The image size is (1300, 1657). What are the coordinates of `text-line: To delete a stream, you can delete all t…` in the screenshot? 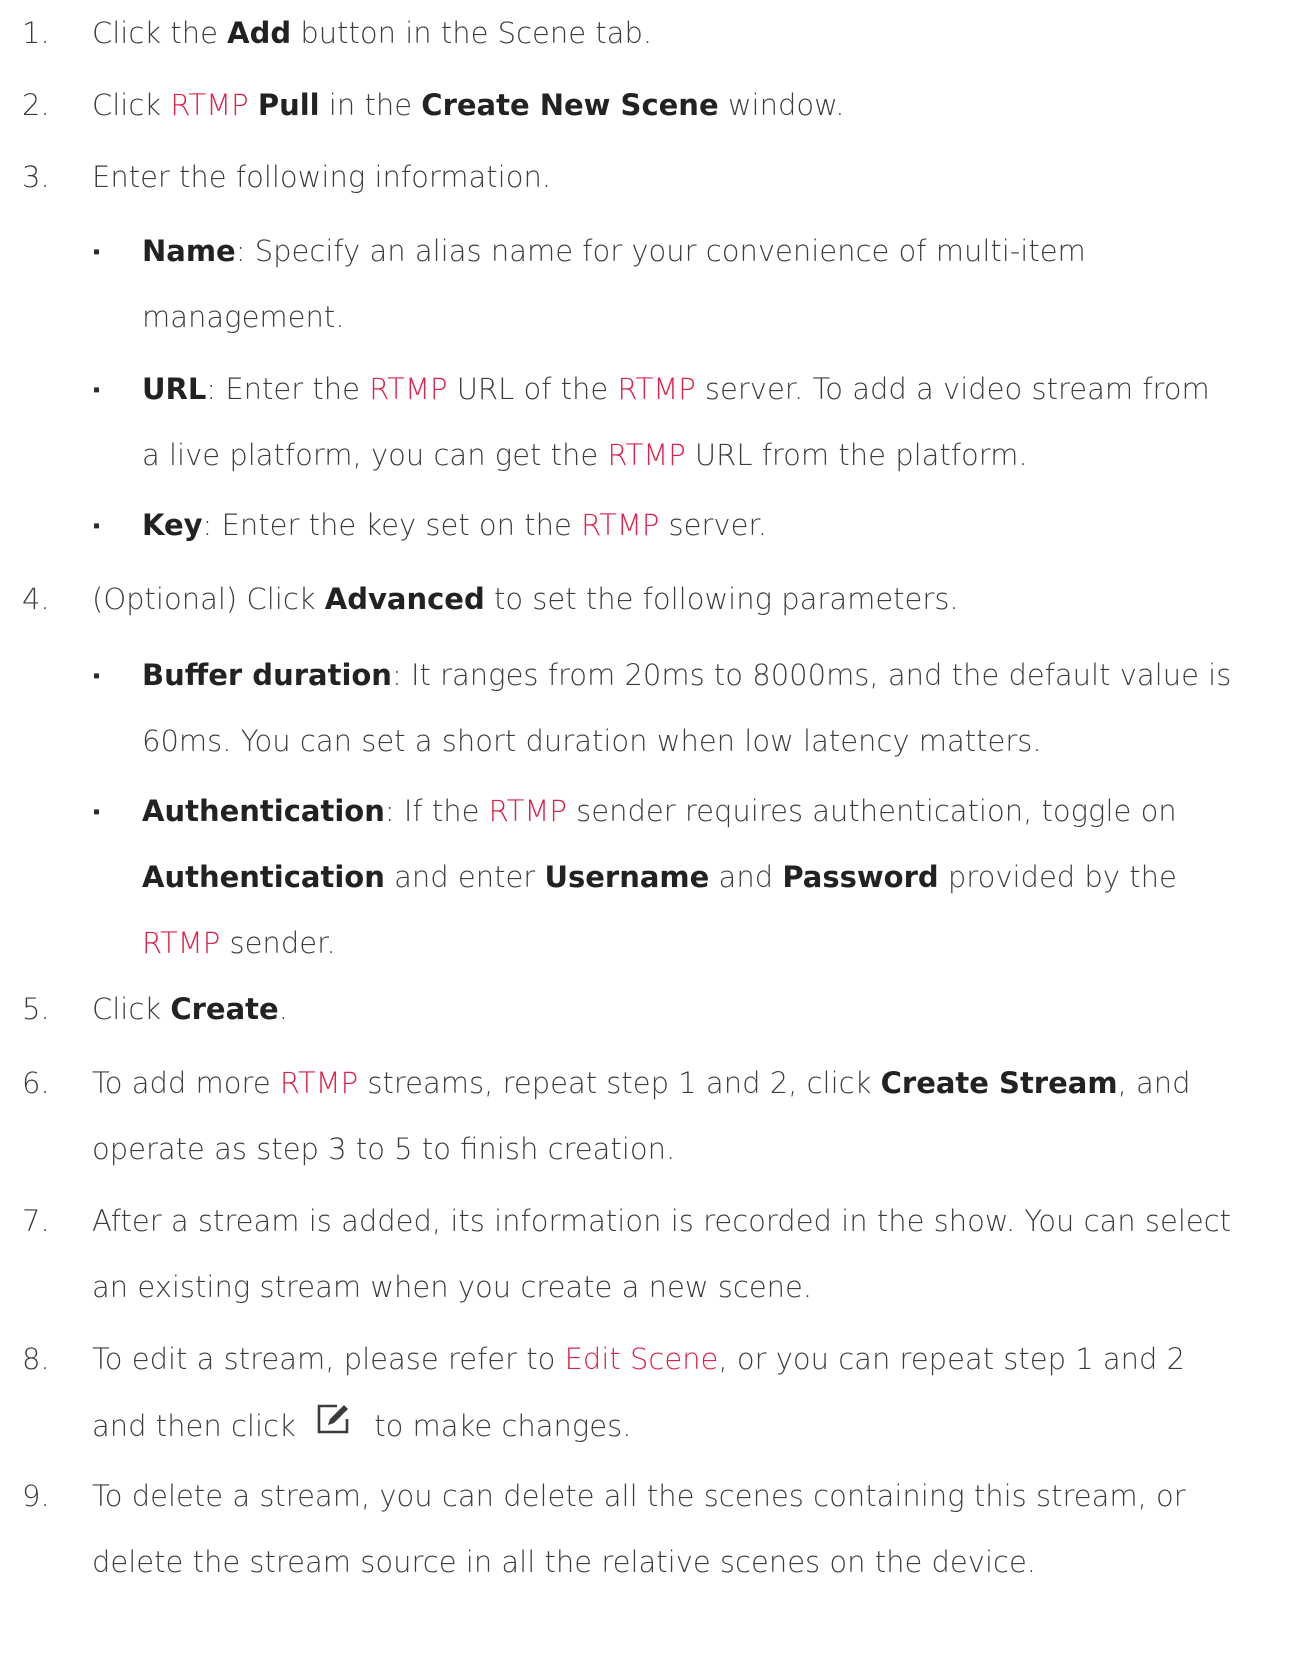 It's located at (692, 1496).